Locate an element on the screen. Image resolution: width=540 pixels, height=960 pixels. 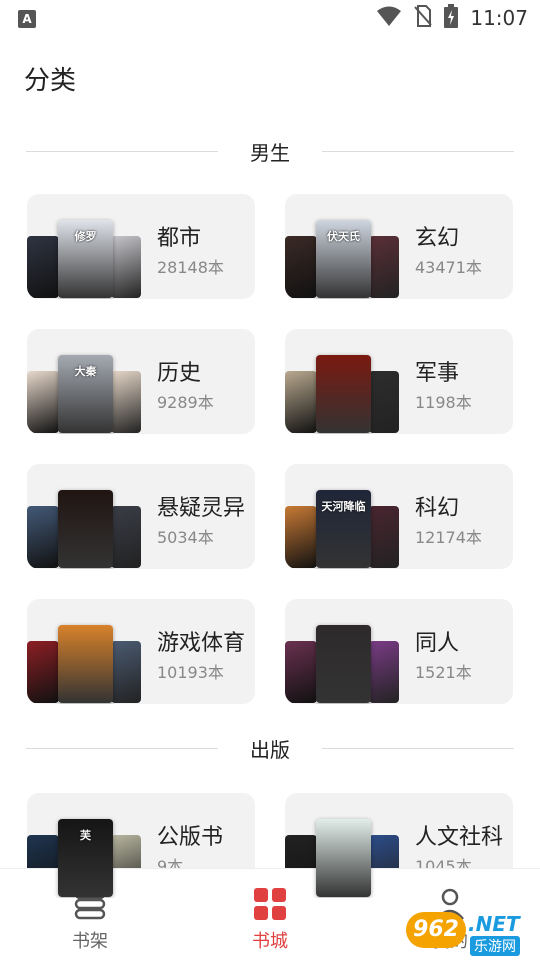
book-covers: 伏天氏 is located at coordinates (350, 246).